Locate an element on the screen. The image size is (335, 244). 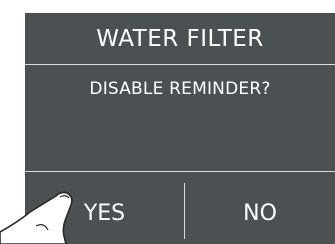
dialog-message: DISABLE REMINDER? is located at coordinates (180, 89).